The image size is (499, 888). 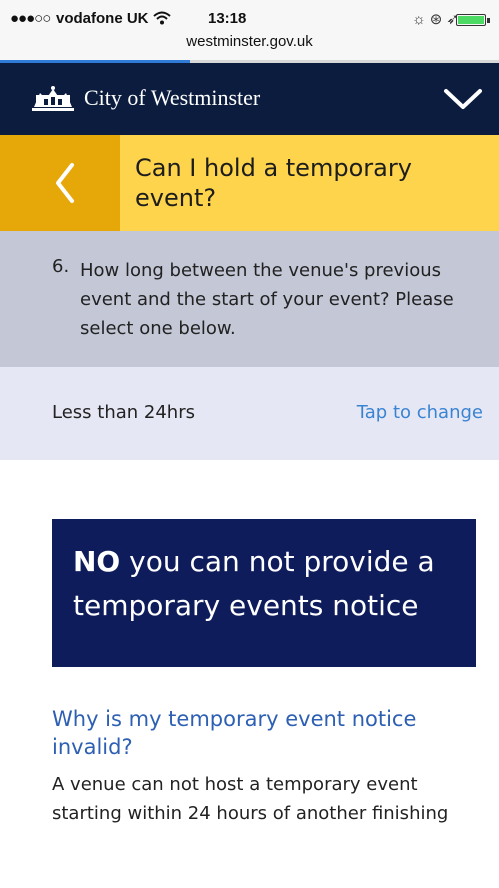 What do you see at coordinates (172, 98) in the screenshot?
I see `site-brand-name: City of Westminster` at bounding box center [172, 98].